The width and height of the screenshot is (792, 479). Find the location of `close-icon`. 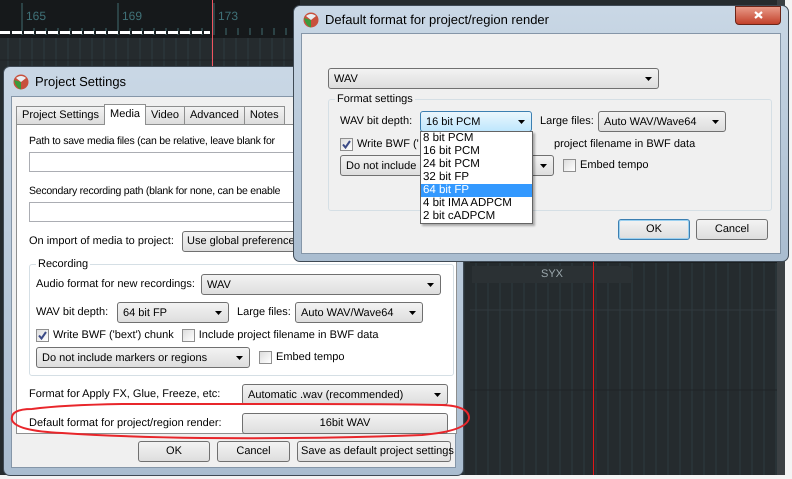

close-icon is located at coordinates (758, 15).